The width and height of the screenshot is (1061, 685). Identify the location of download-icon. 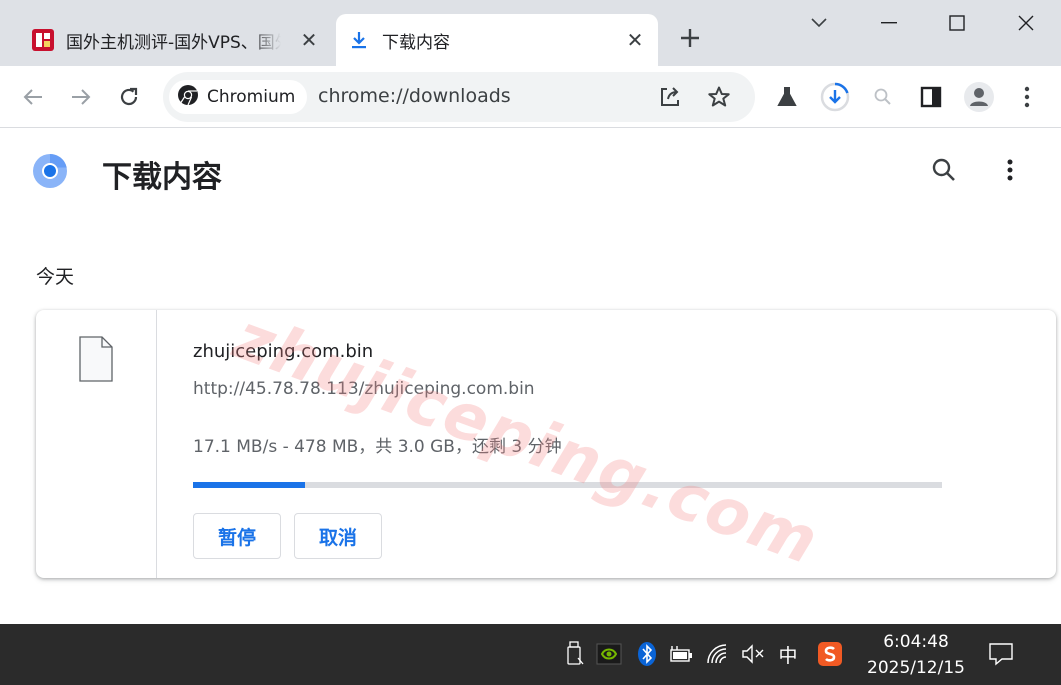
(359, 40).